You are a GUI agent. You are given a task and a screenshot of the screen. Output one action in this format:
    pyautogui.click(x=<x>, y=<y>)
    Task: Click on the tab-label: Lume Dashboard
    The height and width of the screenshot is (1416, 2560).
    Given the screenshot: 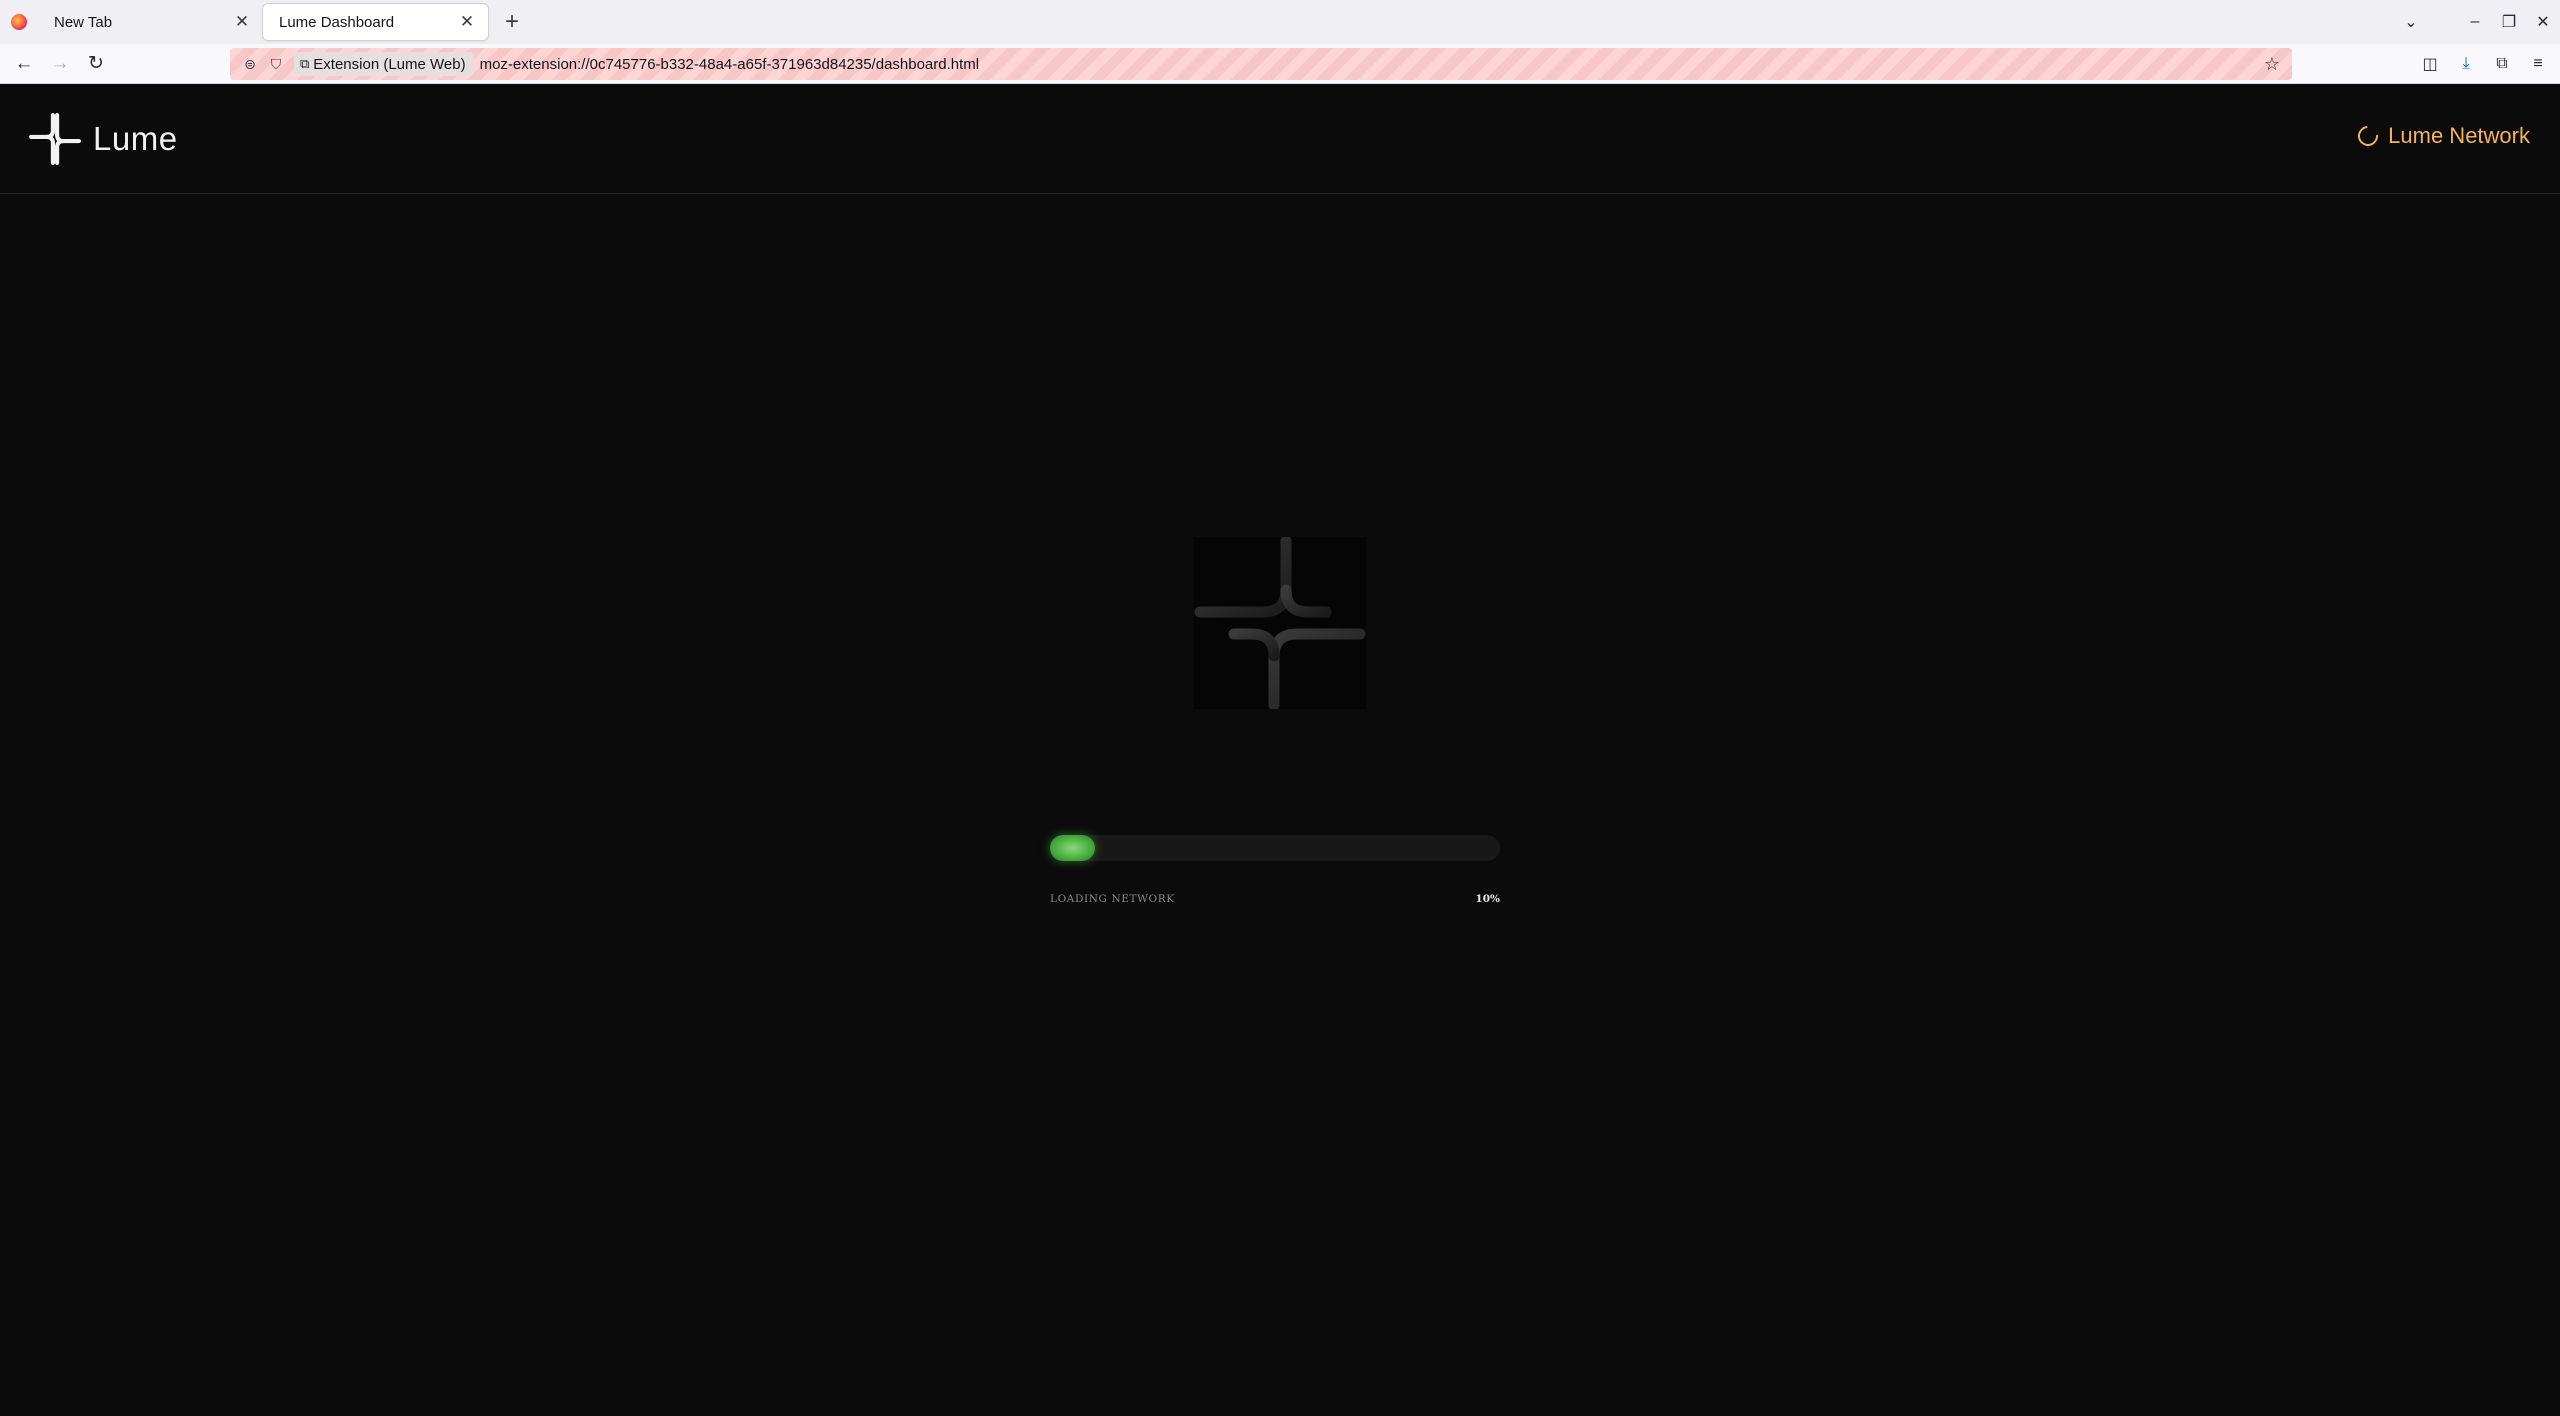 What is the action you would take?
    pyautogui.click(x=337, y=22)
    